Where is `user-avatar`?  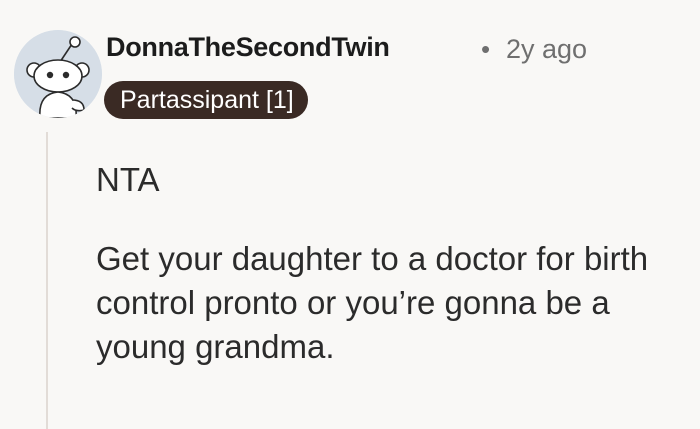
user-avatar is located at coordinates (58, 74).